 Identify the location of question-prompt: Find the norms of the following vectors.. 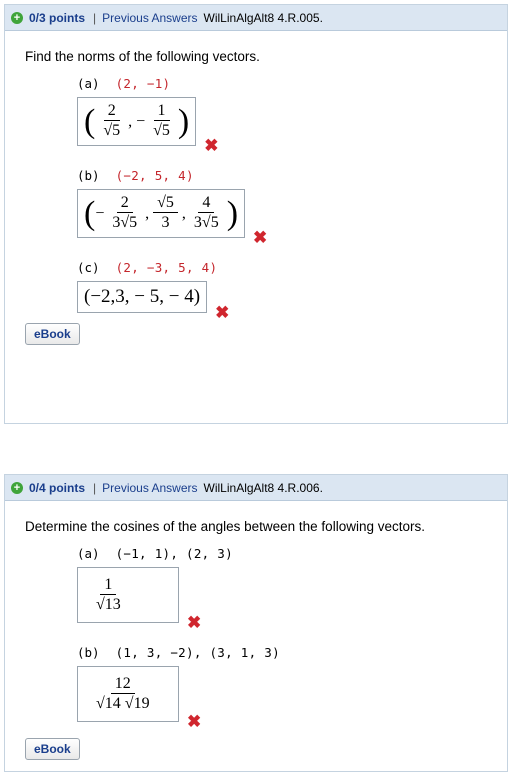
(142, 56).